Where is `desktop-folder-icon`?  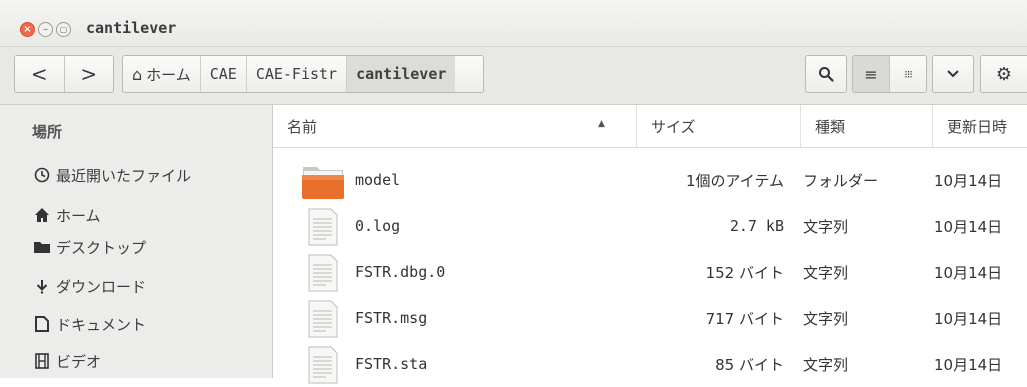
desktop-folder-icon is located at coordinates (42, 247).